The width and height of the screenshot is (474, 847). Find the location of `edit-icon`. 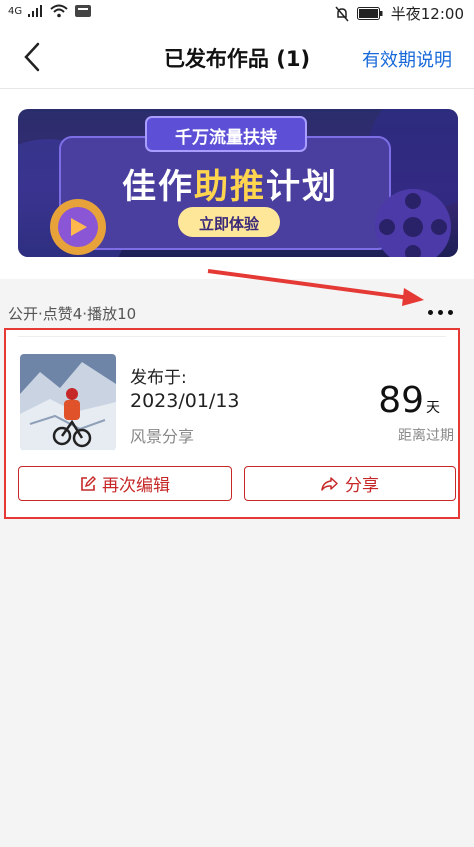

edit-icon is located at coordinates (88, 483).